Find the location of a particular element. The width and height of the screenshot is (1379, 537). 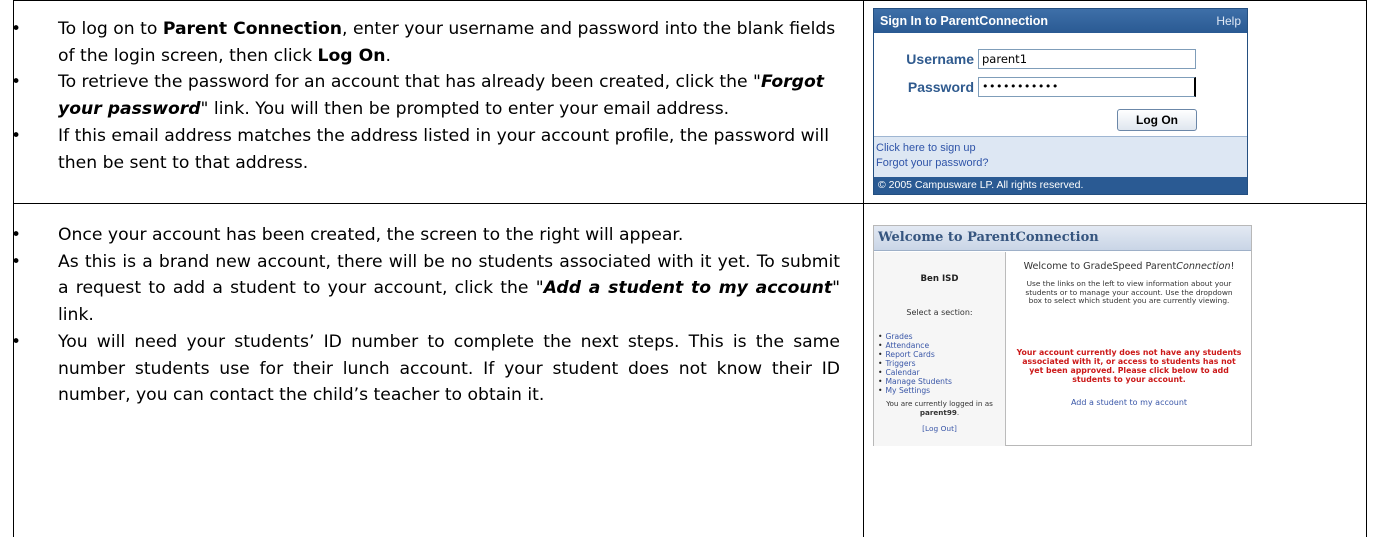

welcome-title-italic: Connection is located at coordinates (1203, 266).